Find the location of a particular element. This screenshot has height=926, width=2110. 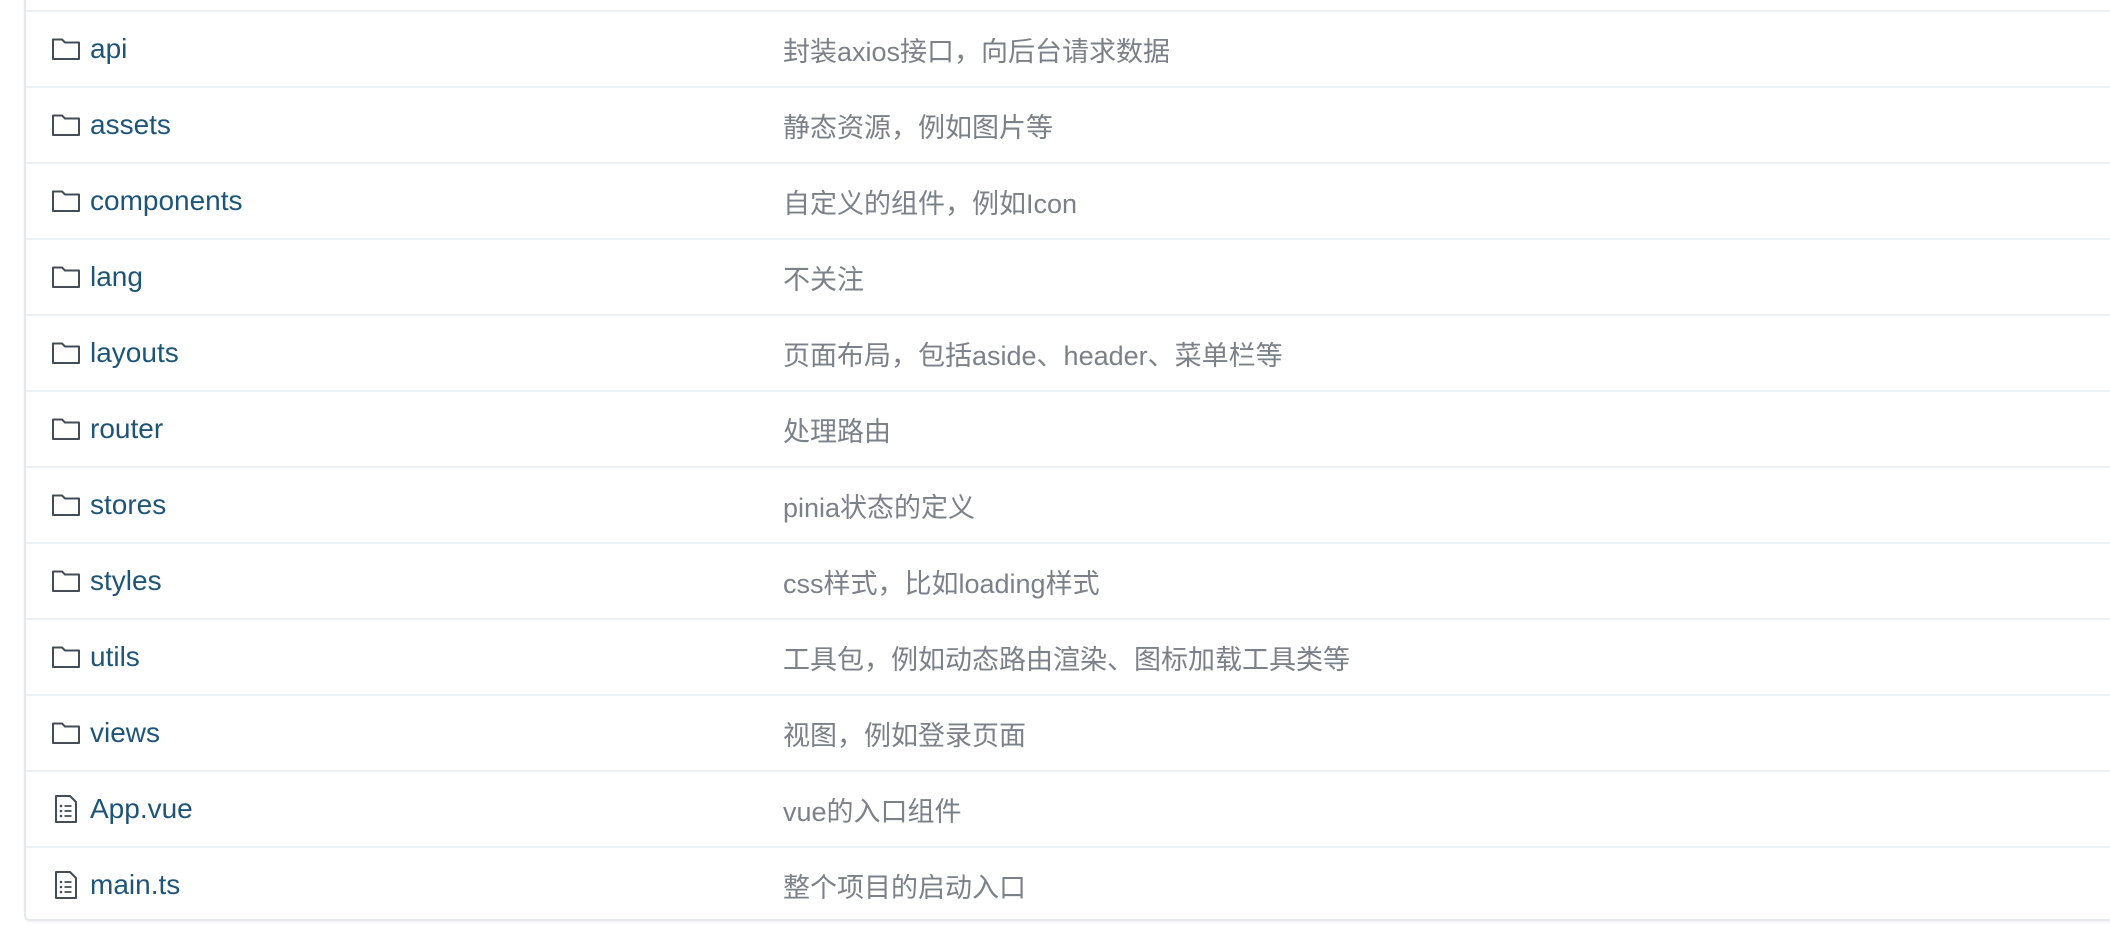

file-row: styles css样式，比如loading样式 is located at coordinates (1068, 580).